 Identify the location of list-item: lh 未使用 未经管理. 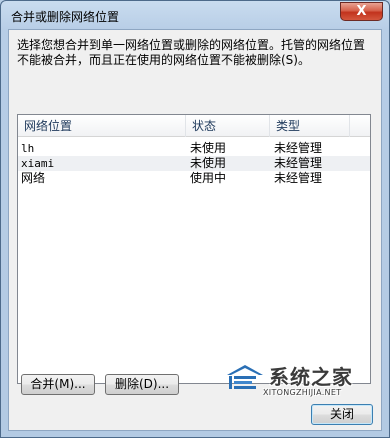
(194, 148).